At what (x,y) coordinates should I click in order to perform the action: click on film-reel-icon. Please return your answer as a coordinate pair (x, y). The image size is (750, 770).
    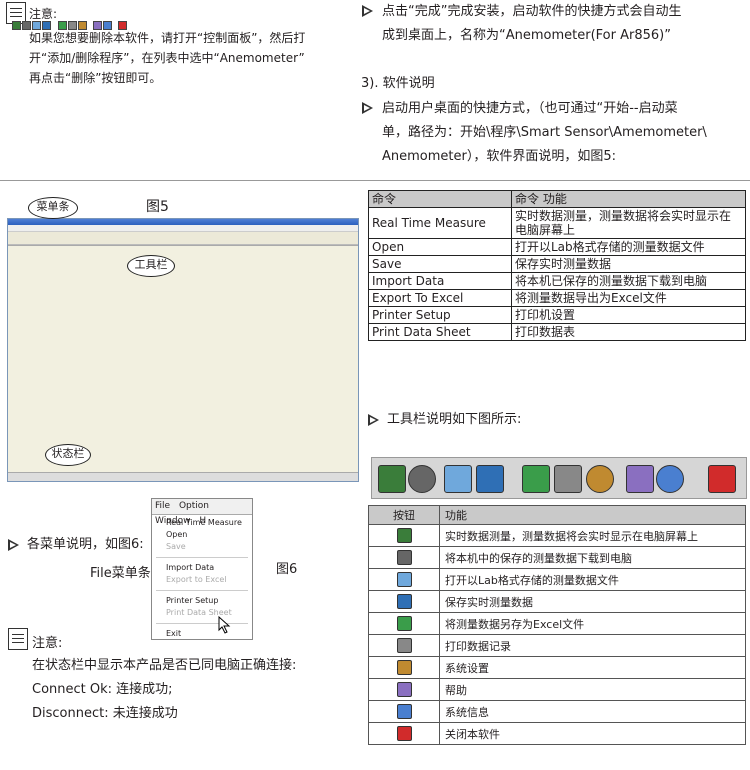
    Looking at the image, I should click on (26, 25).